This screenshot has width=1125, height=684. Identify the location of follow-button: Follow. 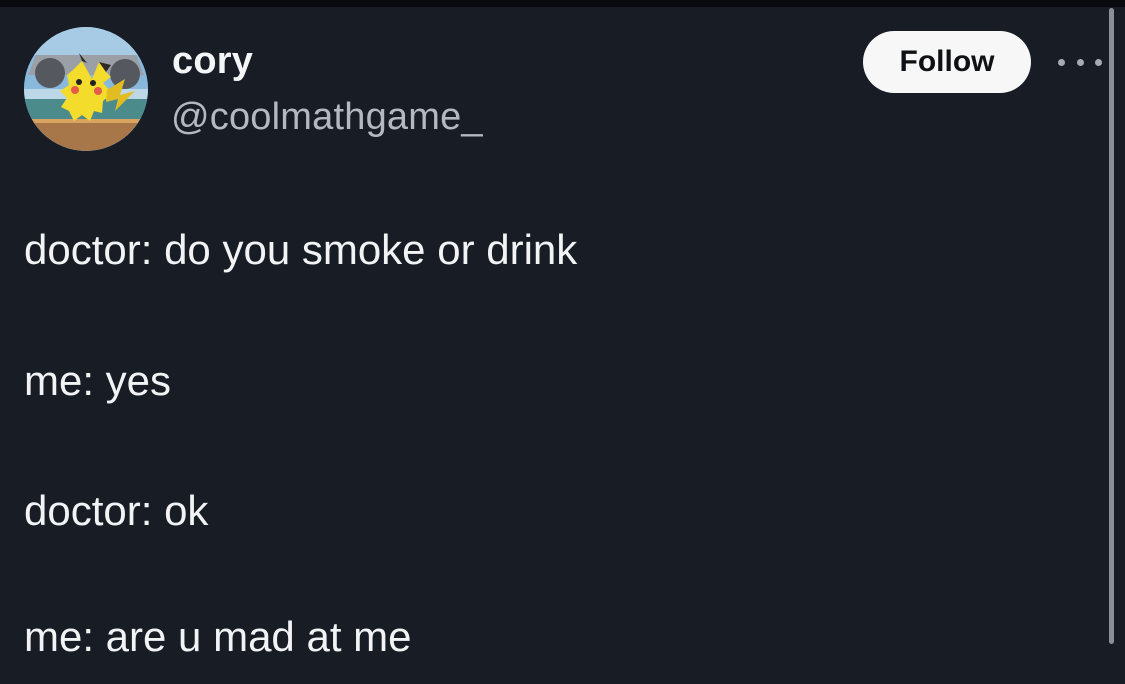
(947, 62).